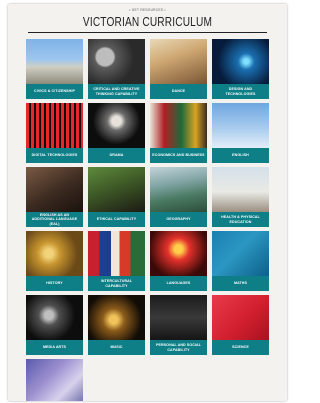 The width and height of the screenshot is (320, 403). Describe the element at coordinates (240, 61) in the screenshot. I see `circuit-network-photo` at that location.